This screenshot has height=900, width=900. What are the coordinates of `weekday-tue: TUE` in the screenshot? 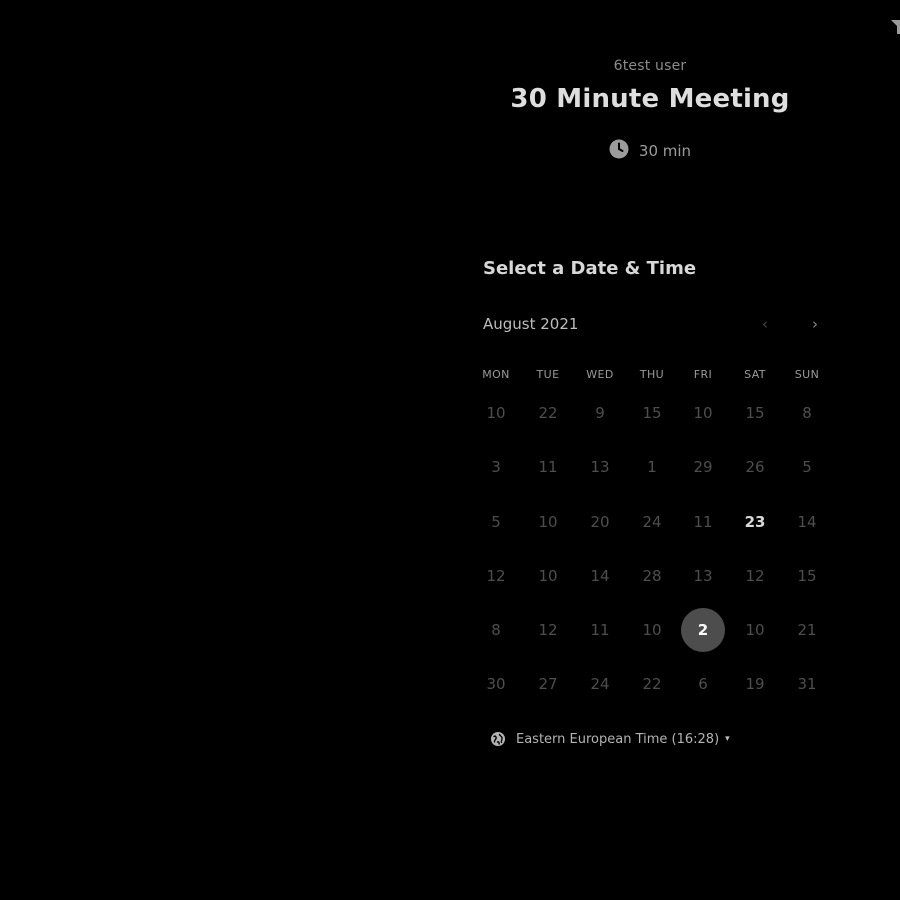 It's located at (548, 374).